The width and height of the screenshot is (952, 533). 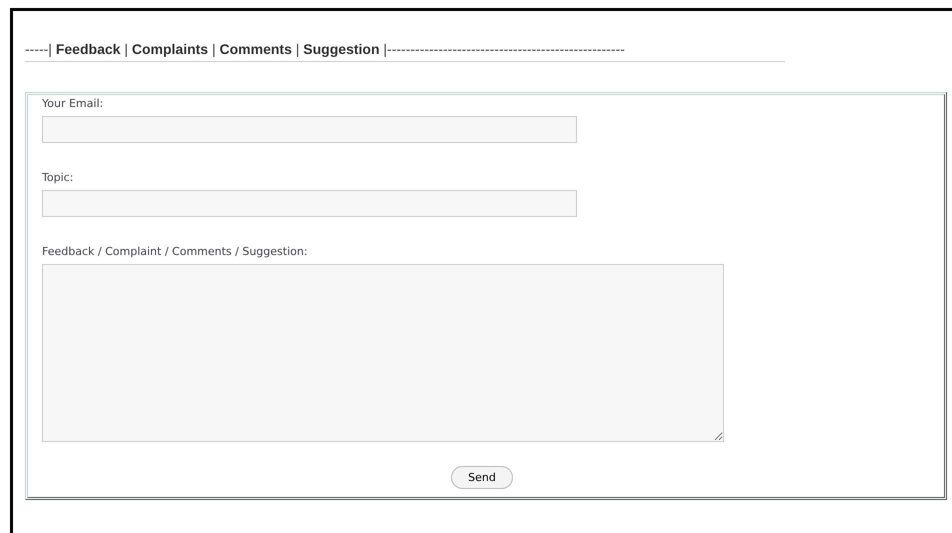 I want to click on field-label: Feedback / Complaint / Comments / Suggestion:, so click(x=175, y=251).